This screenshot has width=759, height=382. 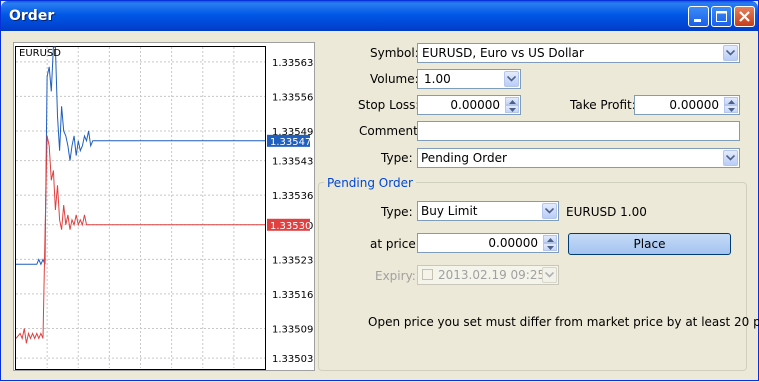 I want to click on pending-type-dropdown-button, so click(x=549, y=211).